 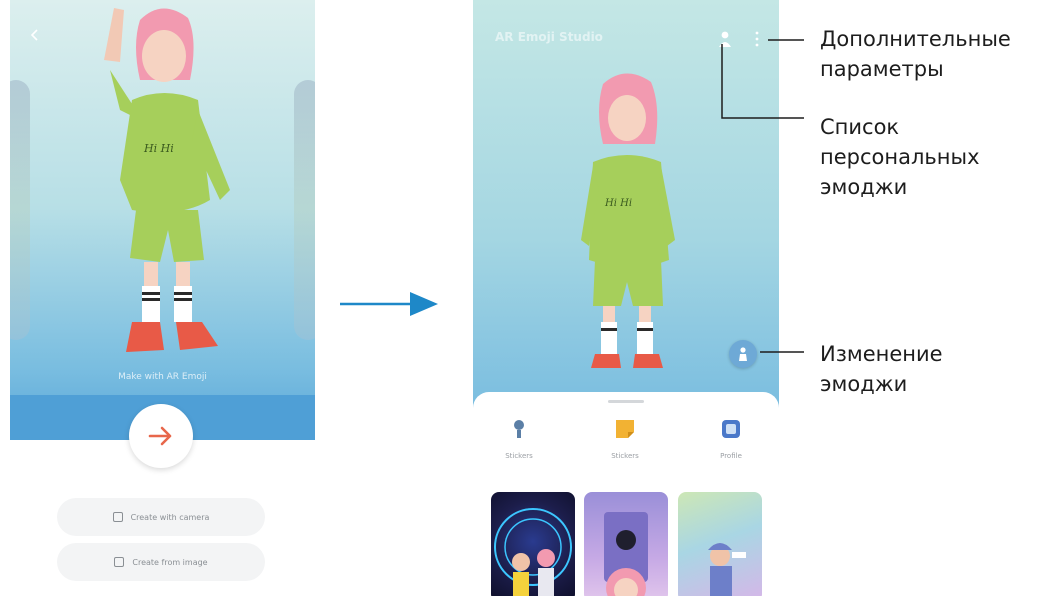 I want to click on studio-title: AR Emoji Studio, so click(x=549, y=37).